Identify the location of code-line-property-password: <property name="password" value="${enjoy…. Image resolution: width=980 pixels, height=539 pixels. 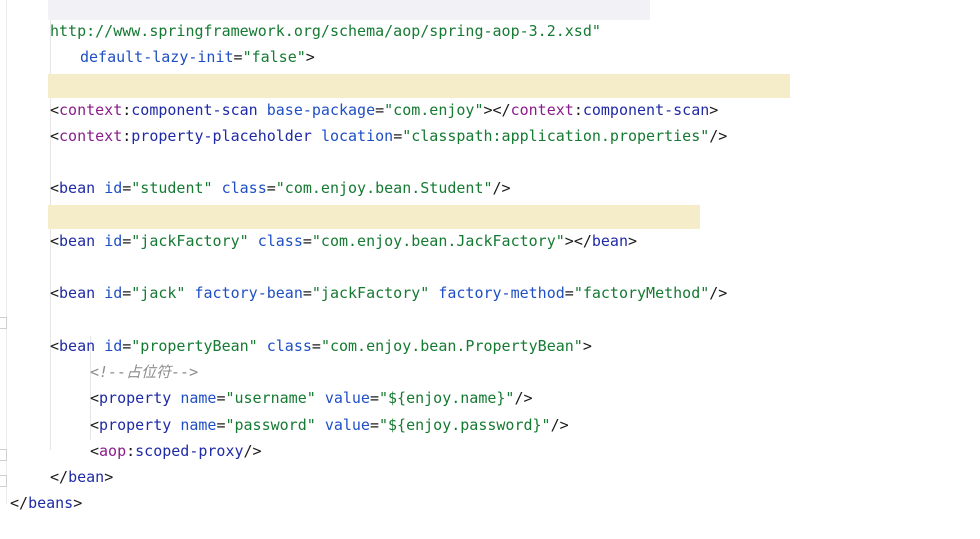
(284, 411).